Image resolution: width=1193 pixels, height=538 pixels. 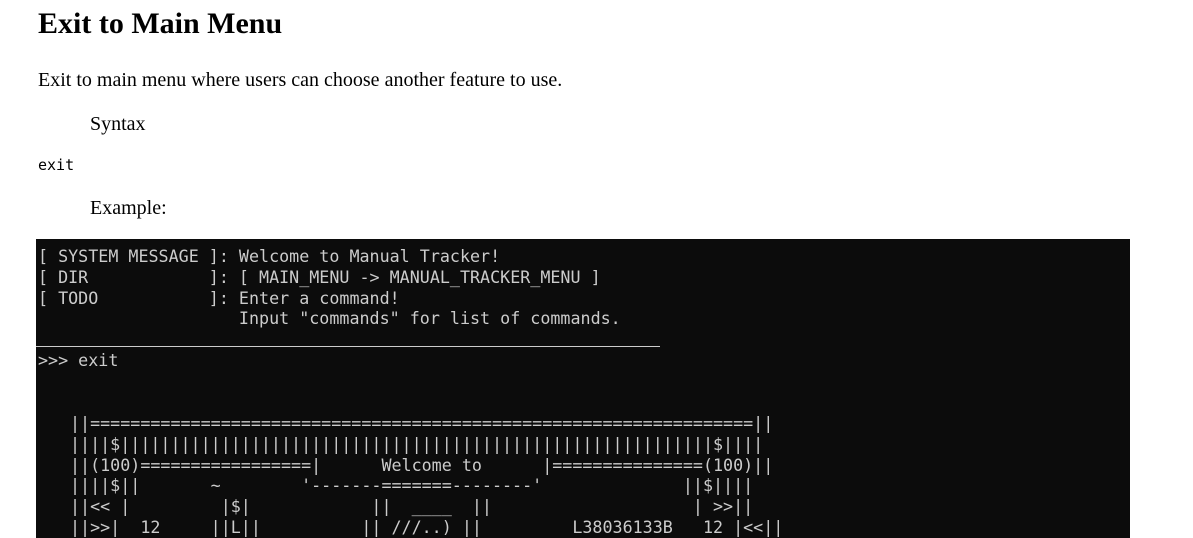 I want to click on page-title: Exit to Main Menu, so click(x=160, y=23).